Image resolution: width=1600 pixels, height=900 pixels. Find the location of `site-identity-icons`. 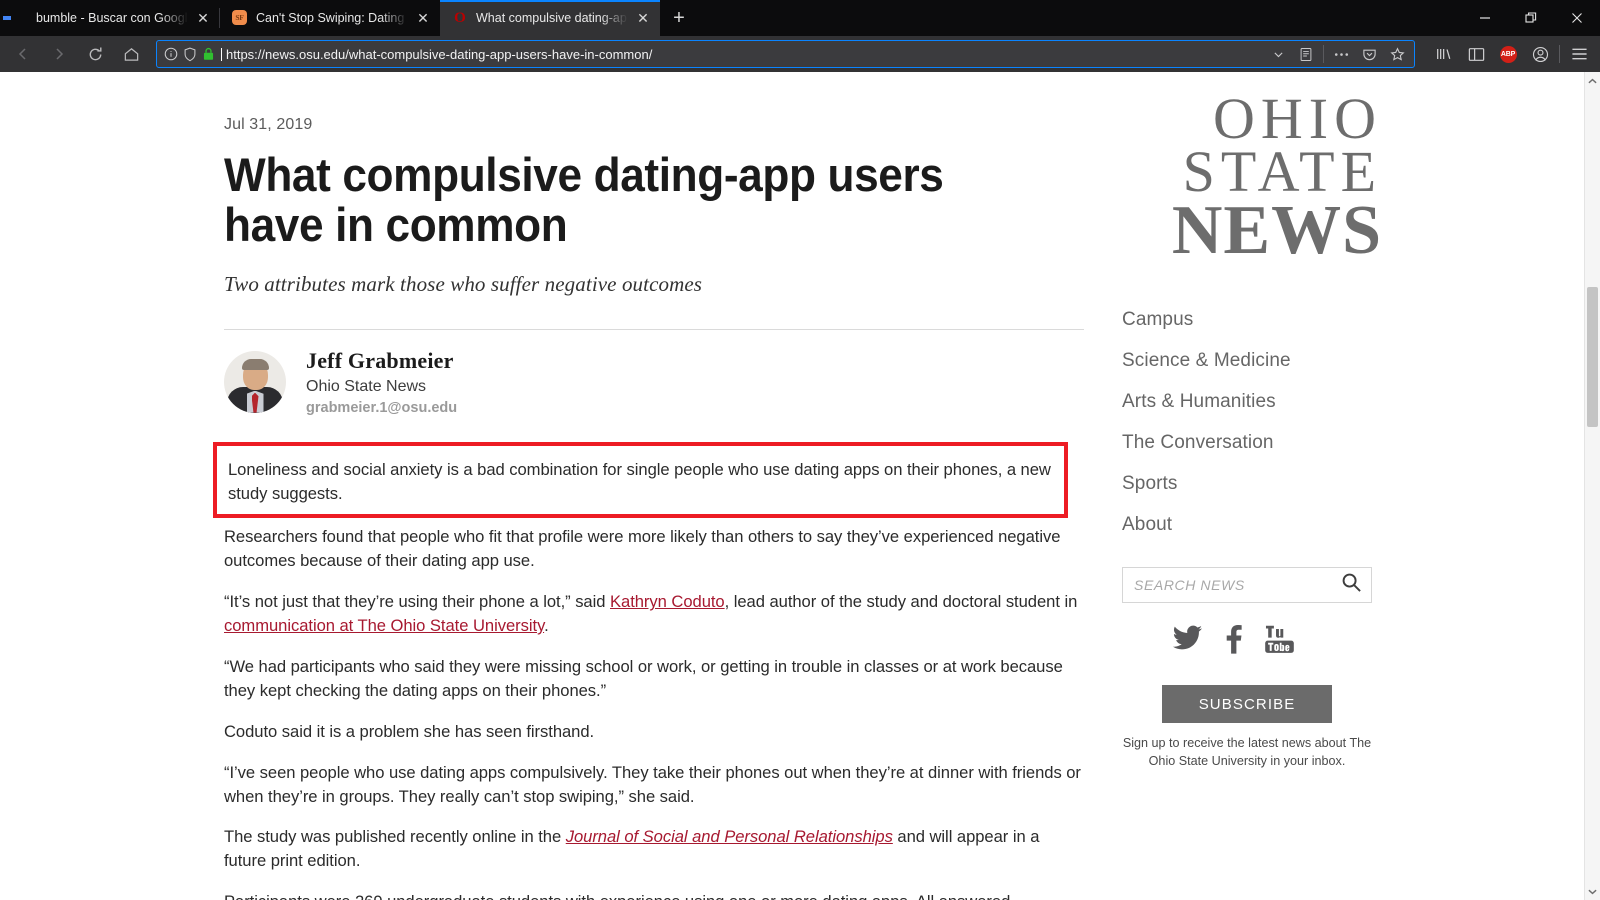

site-identity-icons is located at coordinates (189, 54).